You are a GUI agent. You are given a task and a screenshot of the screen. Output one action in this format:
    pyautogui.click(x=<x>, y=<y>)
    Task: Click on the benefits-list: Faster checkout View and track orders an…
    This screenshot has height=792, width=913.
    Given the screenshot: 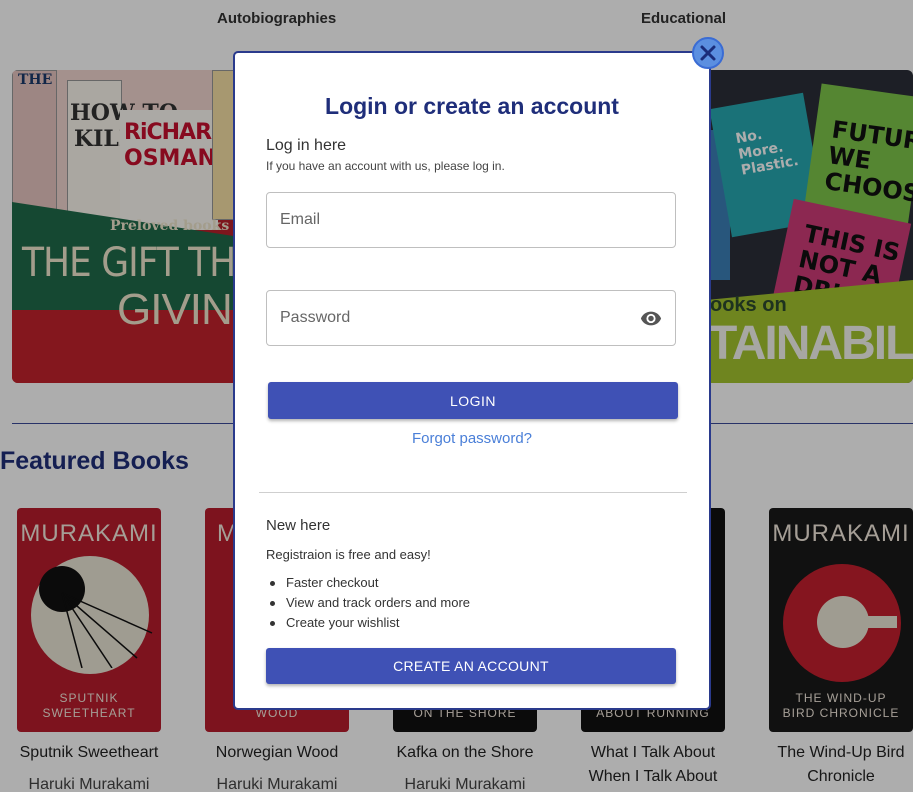 What is the action you would take?
    pyautogui.click(x=368, y=603)
    